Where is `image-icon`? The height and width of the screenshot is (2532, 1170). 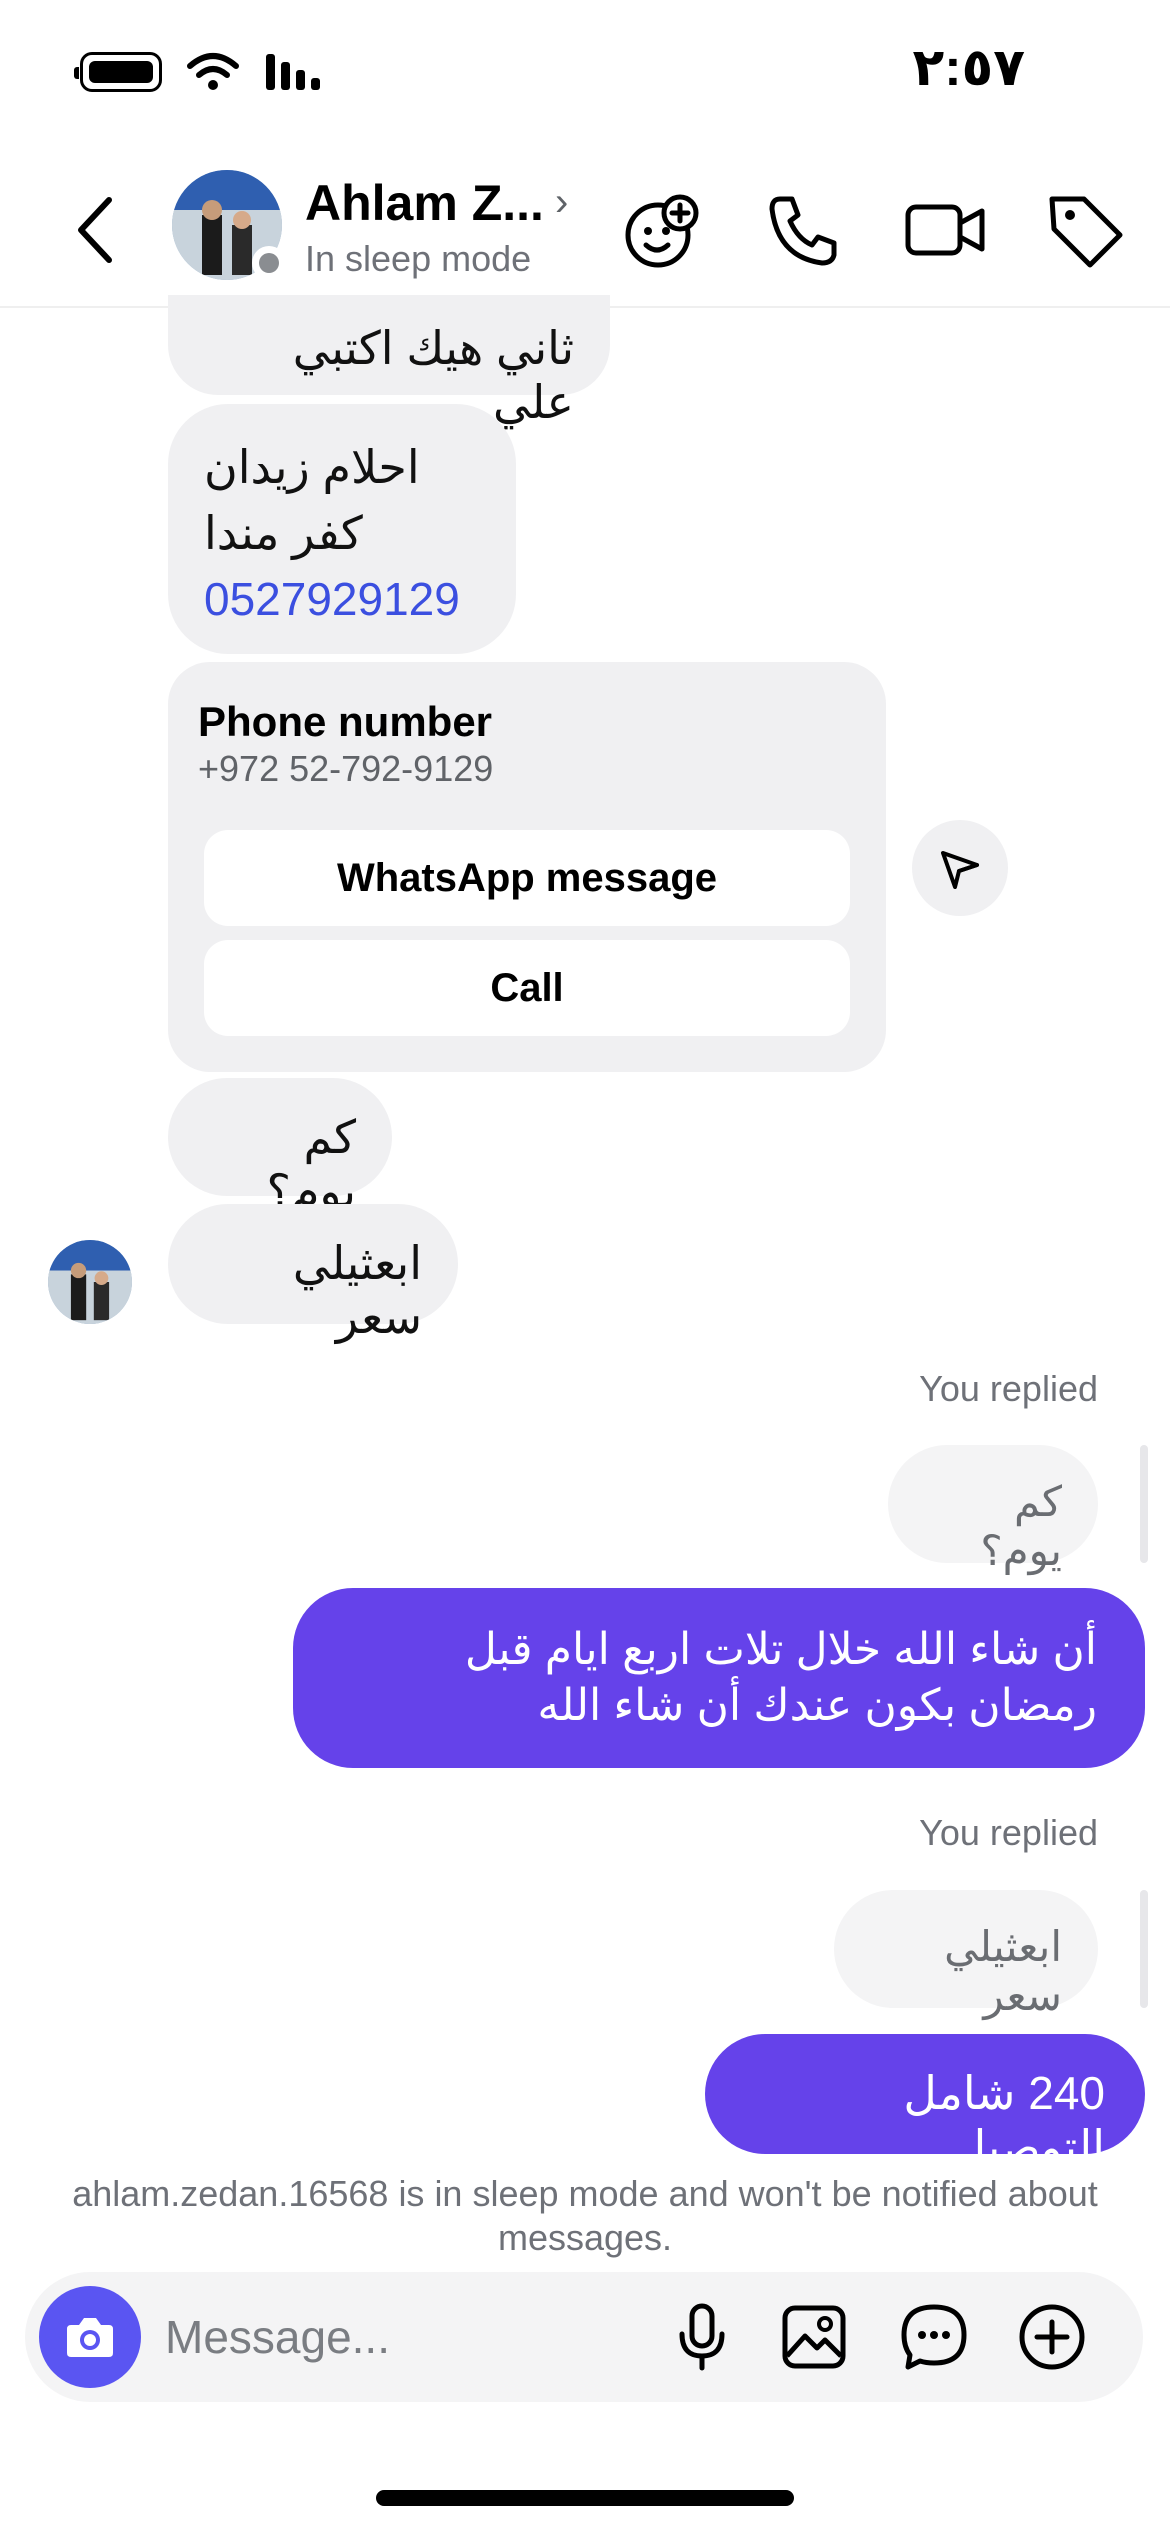
image-icon is located at coordinates (814, 2337).